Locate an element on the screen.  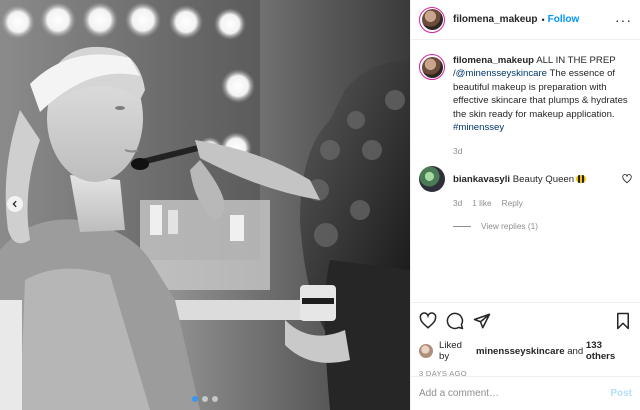
caption-age: 3d is located at coordinates (458, 151).